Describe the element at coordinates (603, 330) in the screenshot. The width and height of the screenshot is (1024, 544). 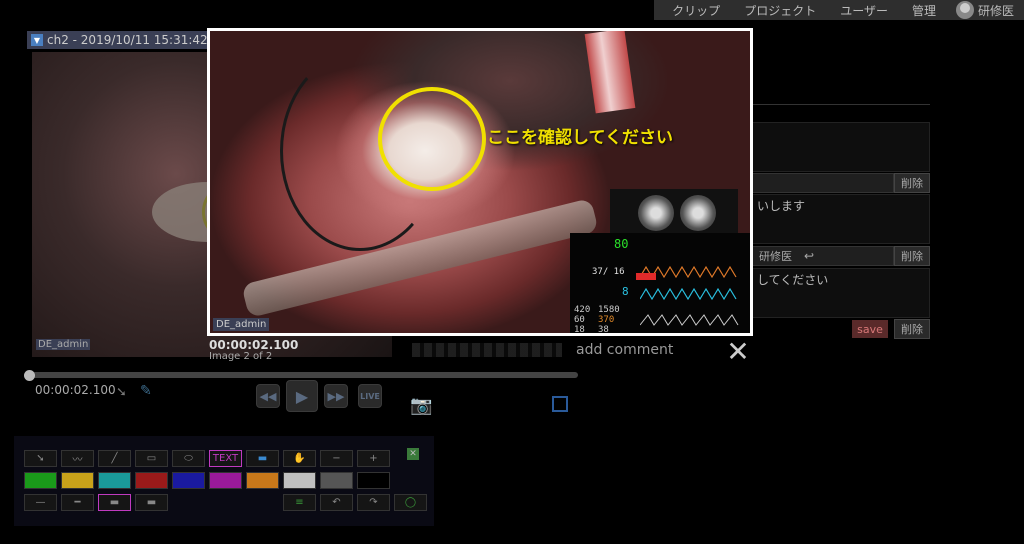
I see `monitor-val: 38` at that location.